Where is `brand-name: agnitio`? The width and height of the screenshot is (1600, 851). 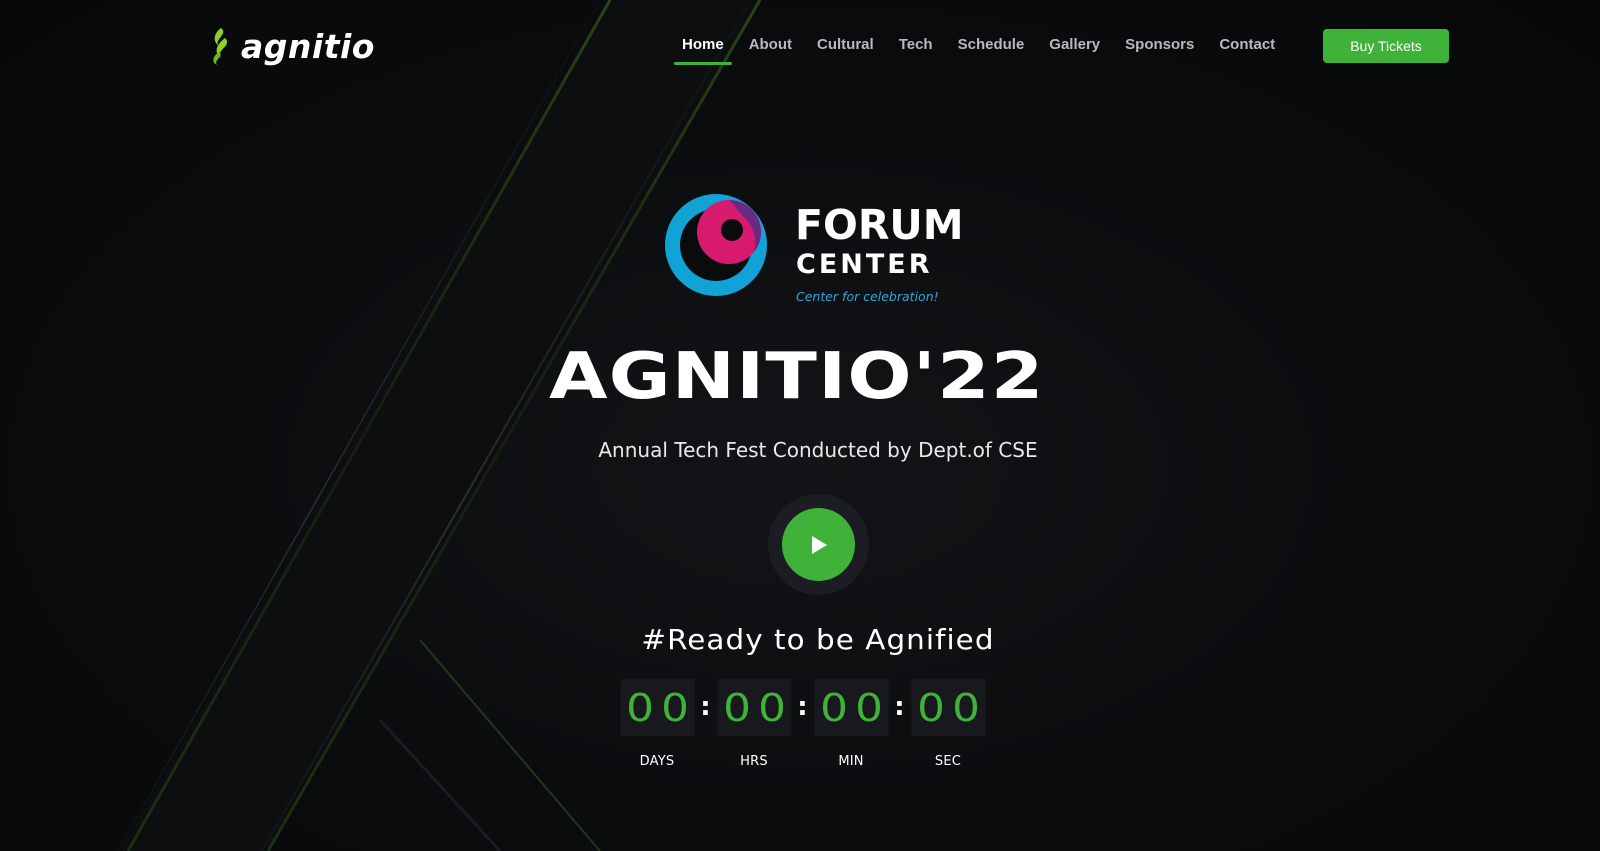
brand-name: agnitio is located at coordinates (308, 46).